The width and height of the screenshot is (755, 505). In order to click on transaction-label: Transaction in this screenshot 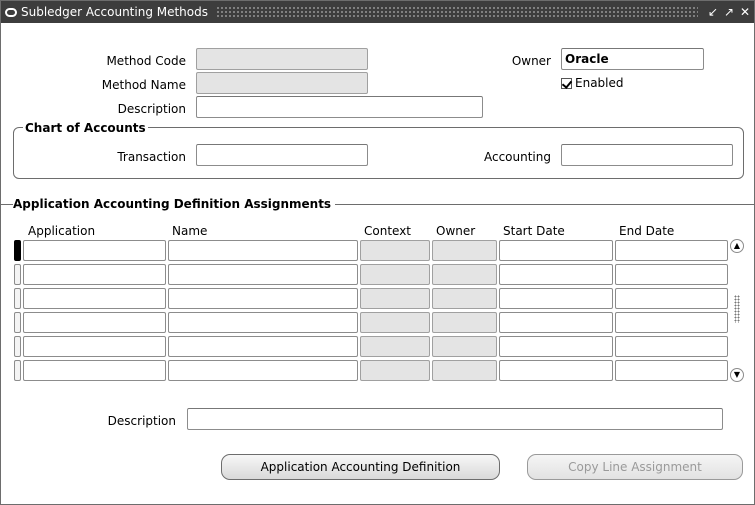, I will do `click(151, 157)`.